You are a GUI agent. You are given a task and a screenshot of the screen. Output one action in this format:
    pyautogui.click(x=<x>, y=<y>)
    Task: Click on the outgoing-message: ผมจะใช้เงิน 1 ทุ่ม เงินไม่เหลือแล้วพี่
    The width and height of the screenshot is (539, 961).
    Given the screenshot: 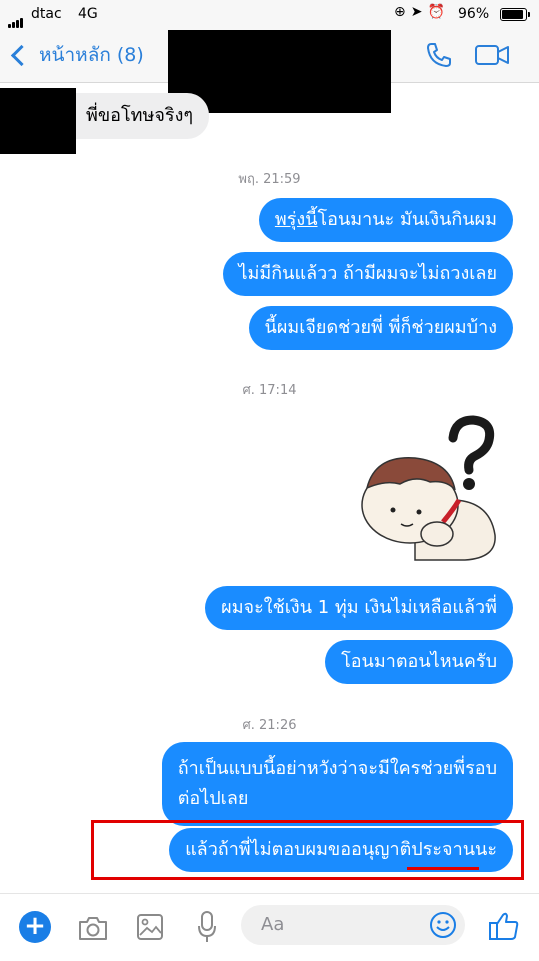 What is the action you would take?
    pyautogui.click(x=359, y=608)
    